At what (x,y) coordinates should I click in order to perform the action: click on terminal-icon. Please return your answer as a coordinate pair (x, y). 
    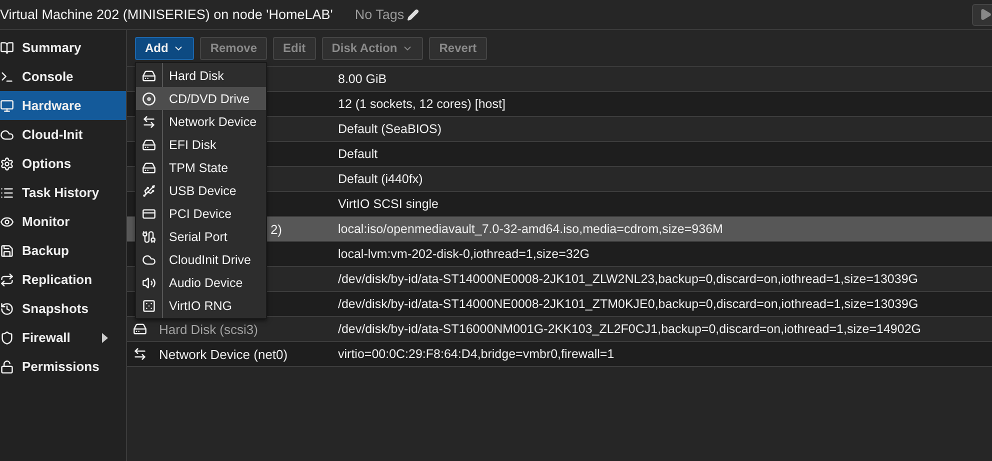
    Looking at the image, I should click on (7, 77).